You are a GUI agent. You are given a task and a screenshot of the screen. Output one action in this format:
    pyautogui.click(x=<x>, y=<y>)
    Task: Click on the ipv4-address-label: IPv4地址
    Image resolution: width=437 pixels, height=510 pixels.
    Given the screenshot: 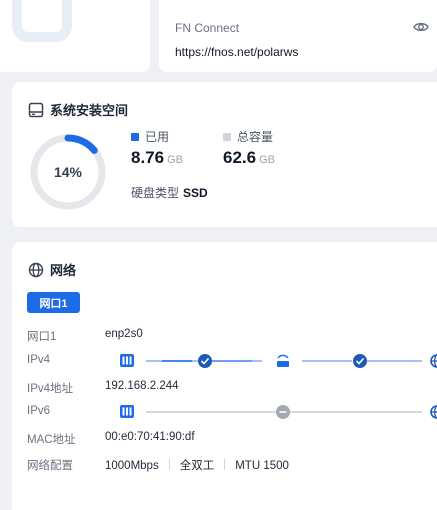 What is the action you would take?
    pyautogui.click(x=50, y=389)
    